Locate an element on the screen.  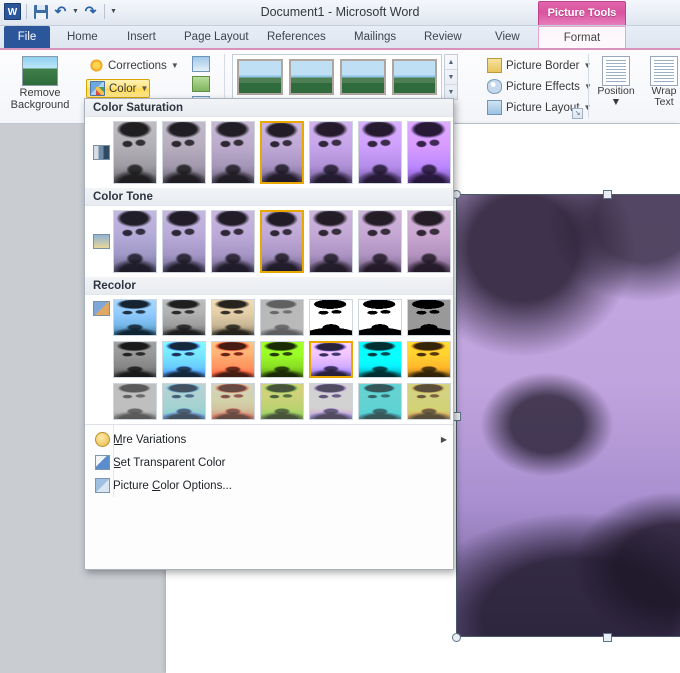
gallery-scrollbar: ▲ ▼ ▼ is located at coordinates (451, 77).